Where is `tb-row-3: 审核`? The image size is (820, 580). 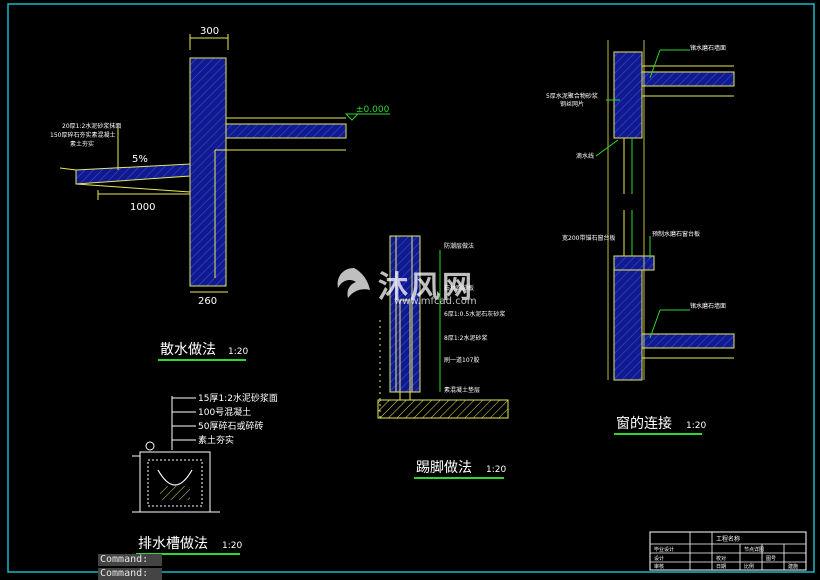 tb-row-3: 审核 is located at coordinates (659, 566).